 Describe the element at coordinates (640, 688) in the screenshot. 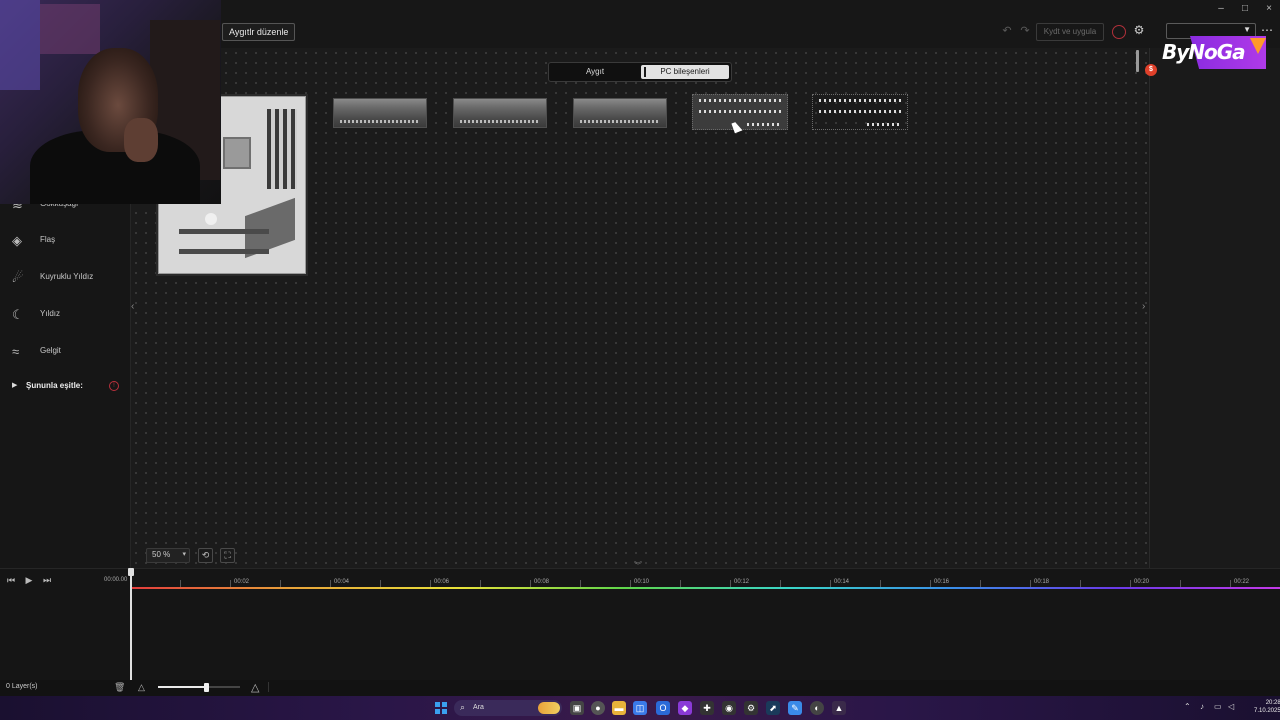

I see `layers-bar` at that location.